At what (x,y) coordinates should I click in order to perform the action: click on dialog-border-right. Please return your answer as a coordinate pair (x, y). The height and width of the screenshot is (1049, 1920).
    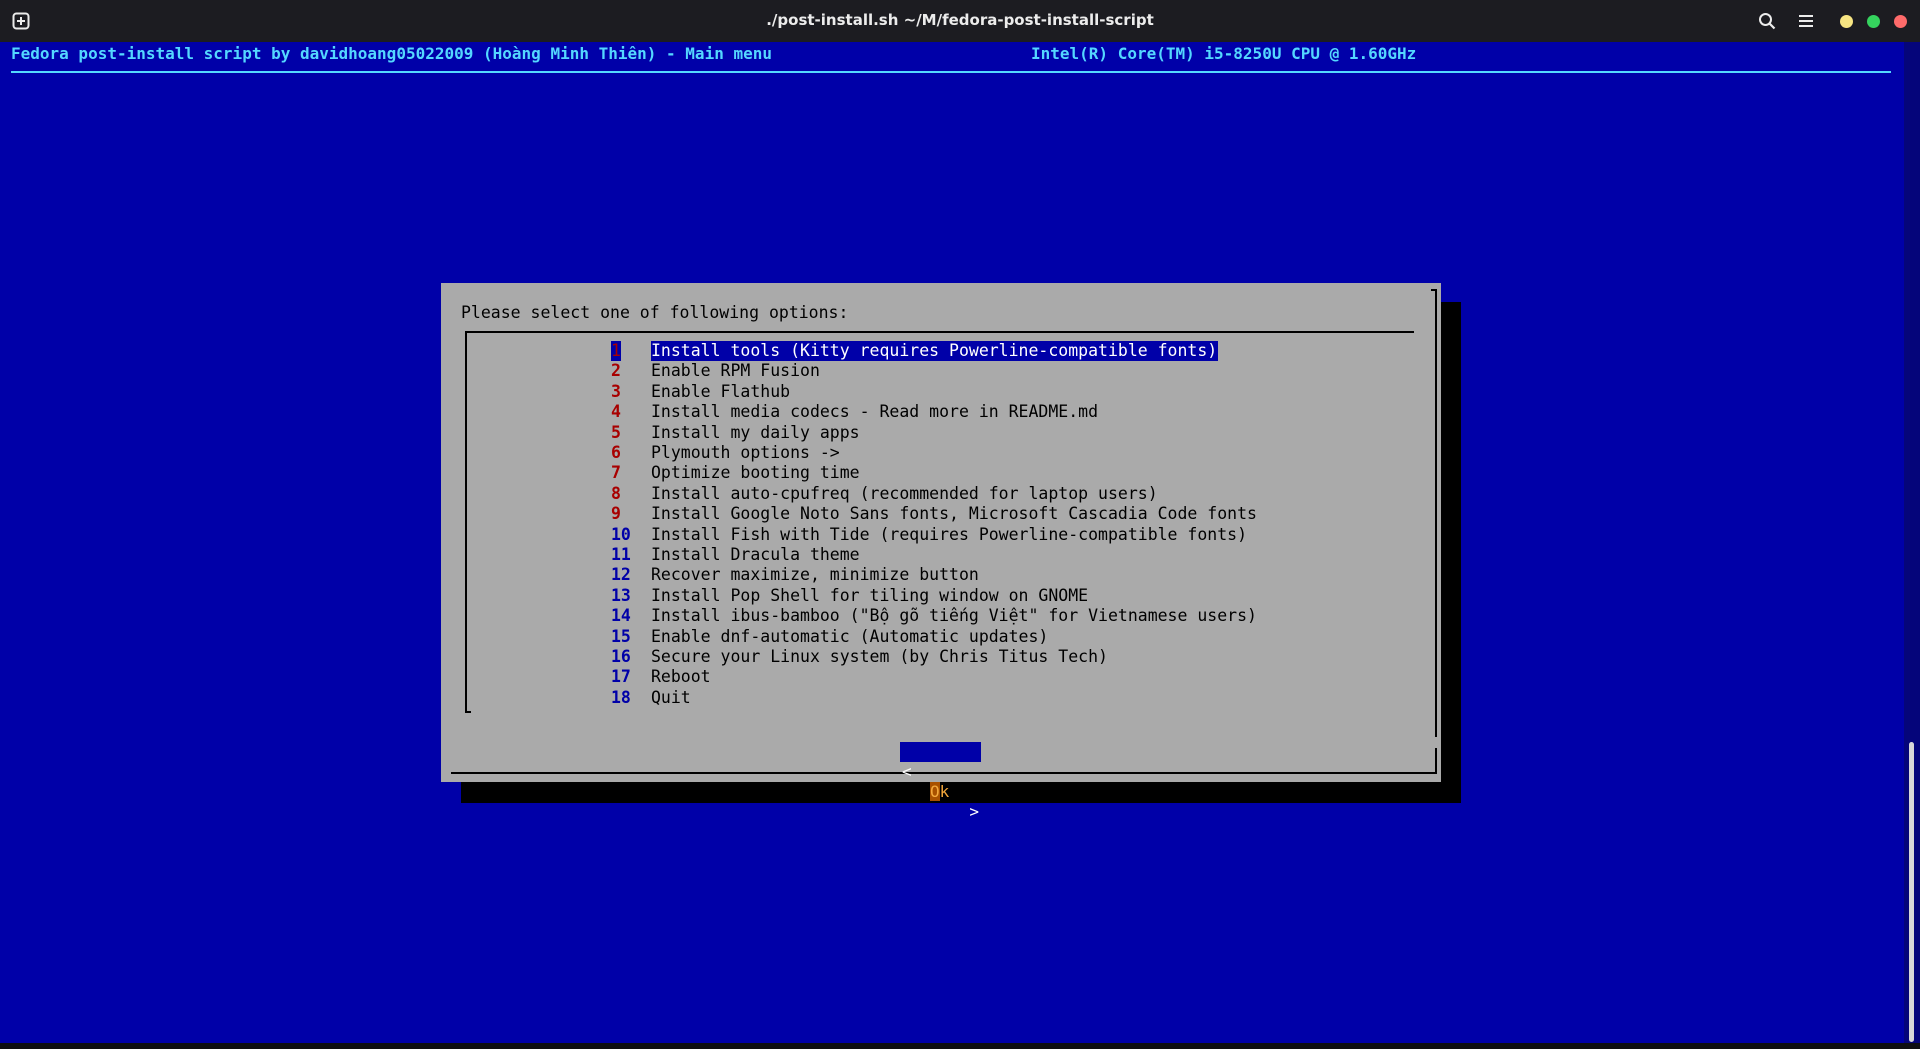
    Looking at the image, I should click on (1436, 513).